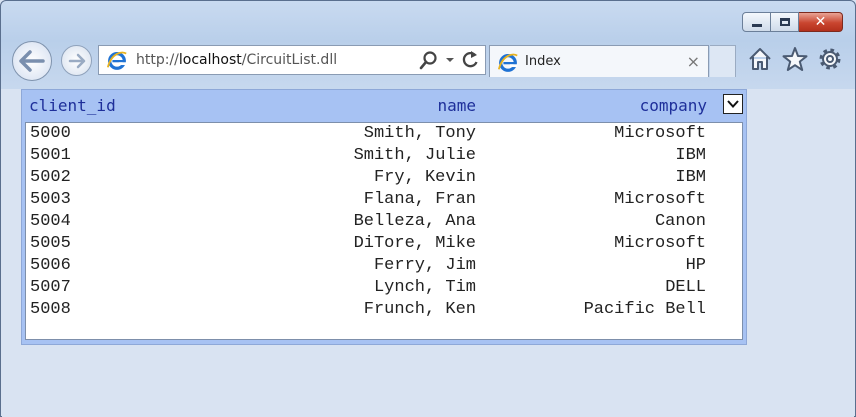 This screenshot has width=856, height=417. What do you see at coordinates (424, 265) in the screenshot?
I see `cell-name: Ferry, Jim` at bounding box center [424, 265].